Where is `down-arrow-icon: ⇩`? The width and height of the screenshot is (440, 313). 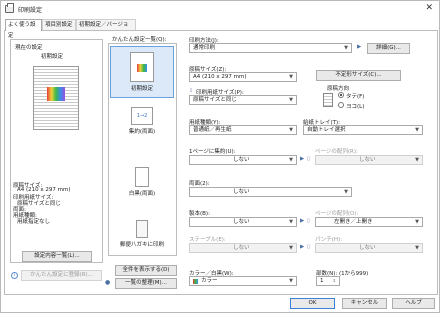
down-arrow-icon: ⇩ is located at coordinates (191, 91).